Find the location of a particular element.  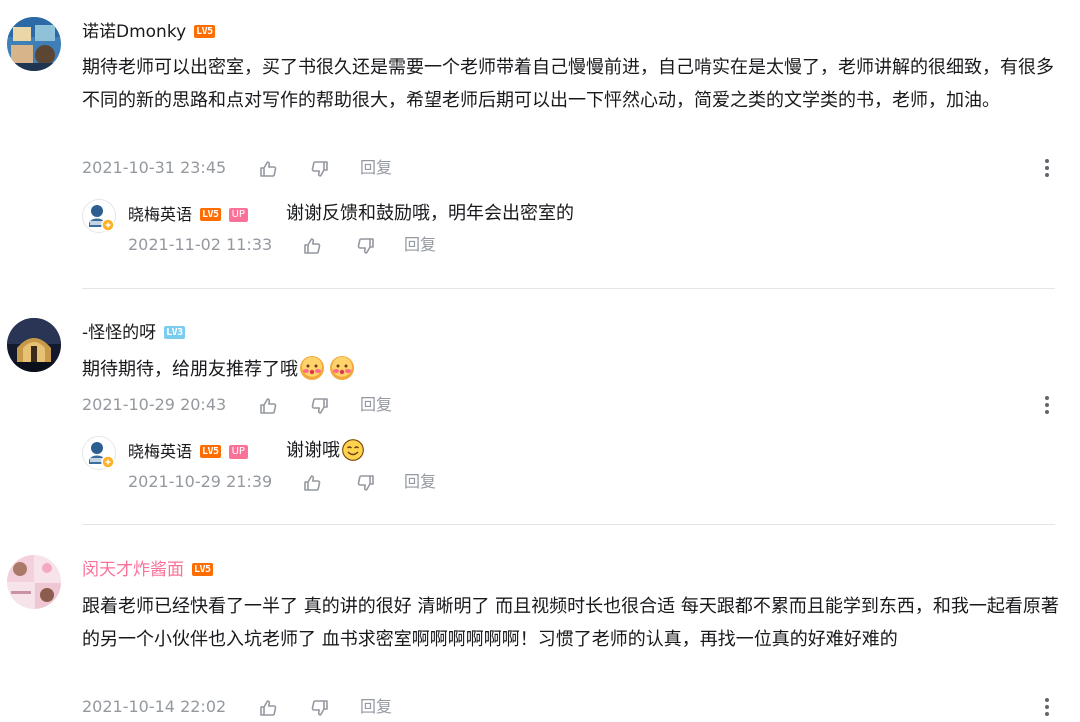

reply-time: 2021-10-29 21:39 is located at coordinates (200, 481).